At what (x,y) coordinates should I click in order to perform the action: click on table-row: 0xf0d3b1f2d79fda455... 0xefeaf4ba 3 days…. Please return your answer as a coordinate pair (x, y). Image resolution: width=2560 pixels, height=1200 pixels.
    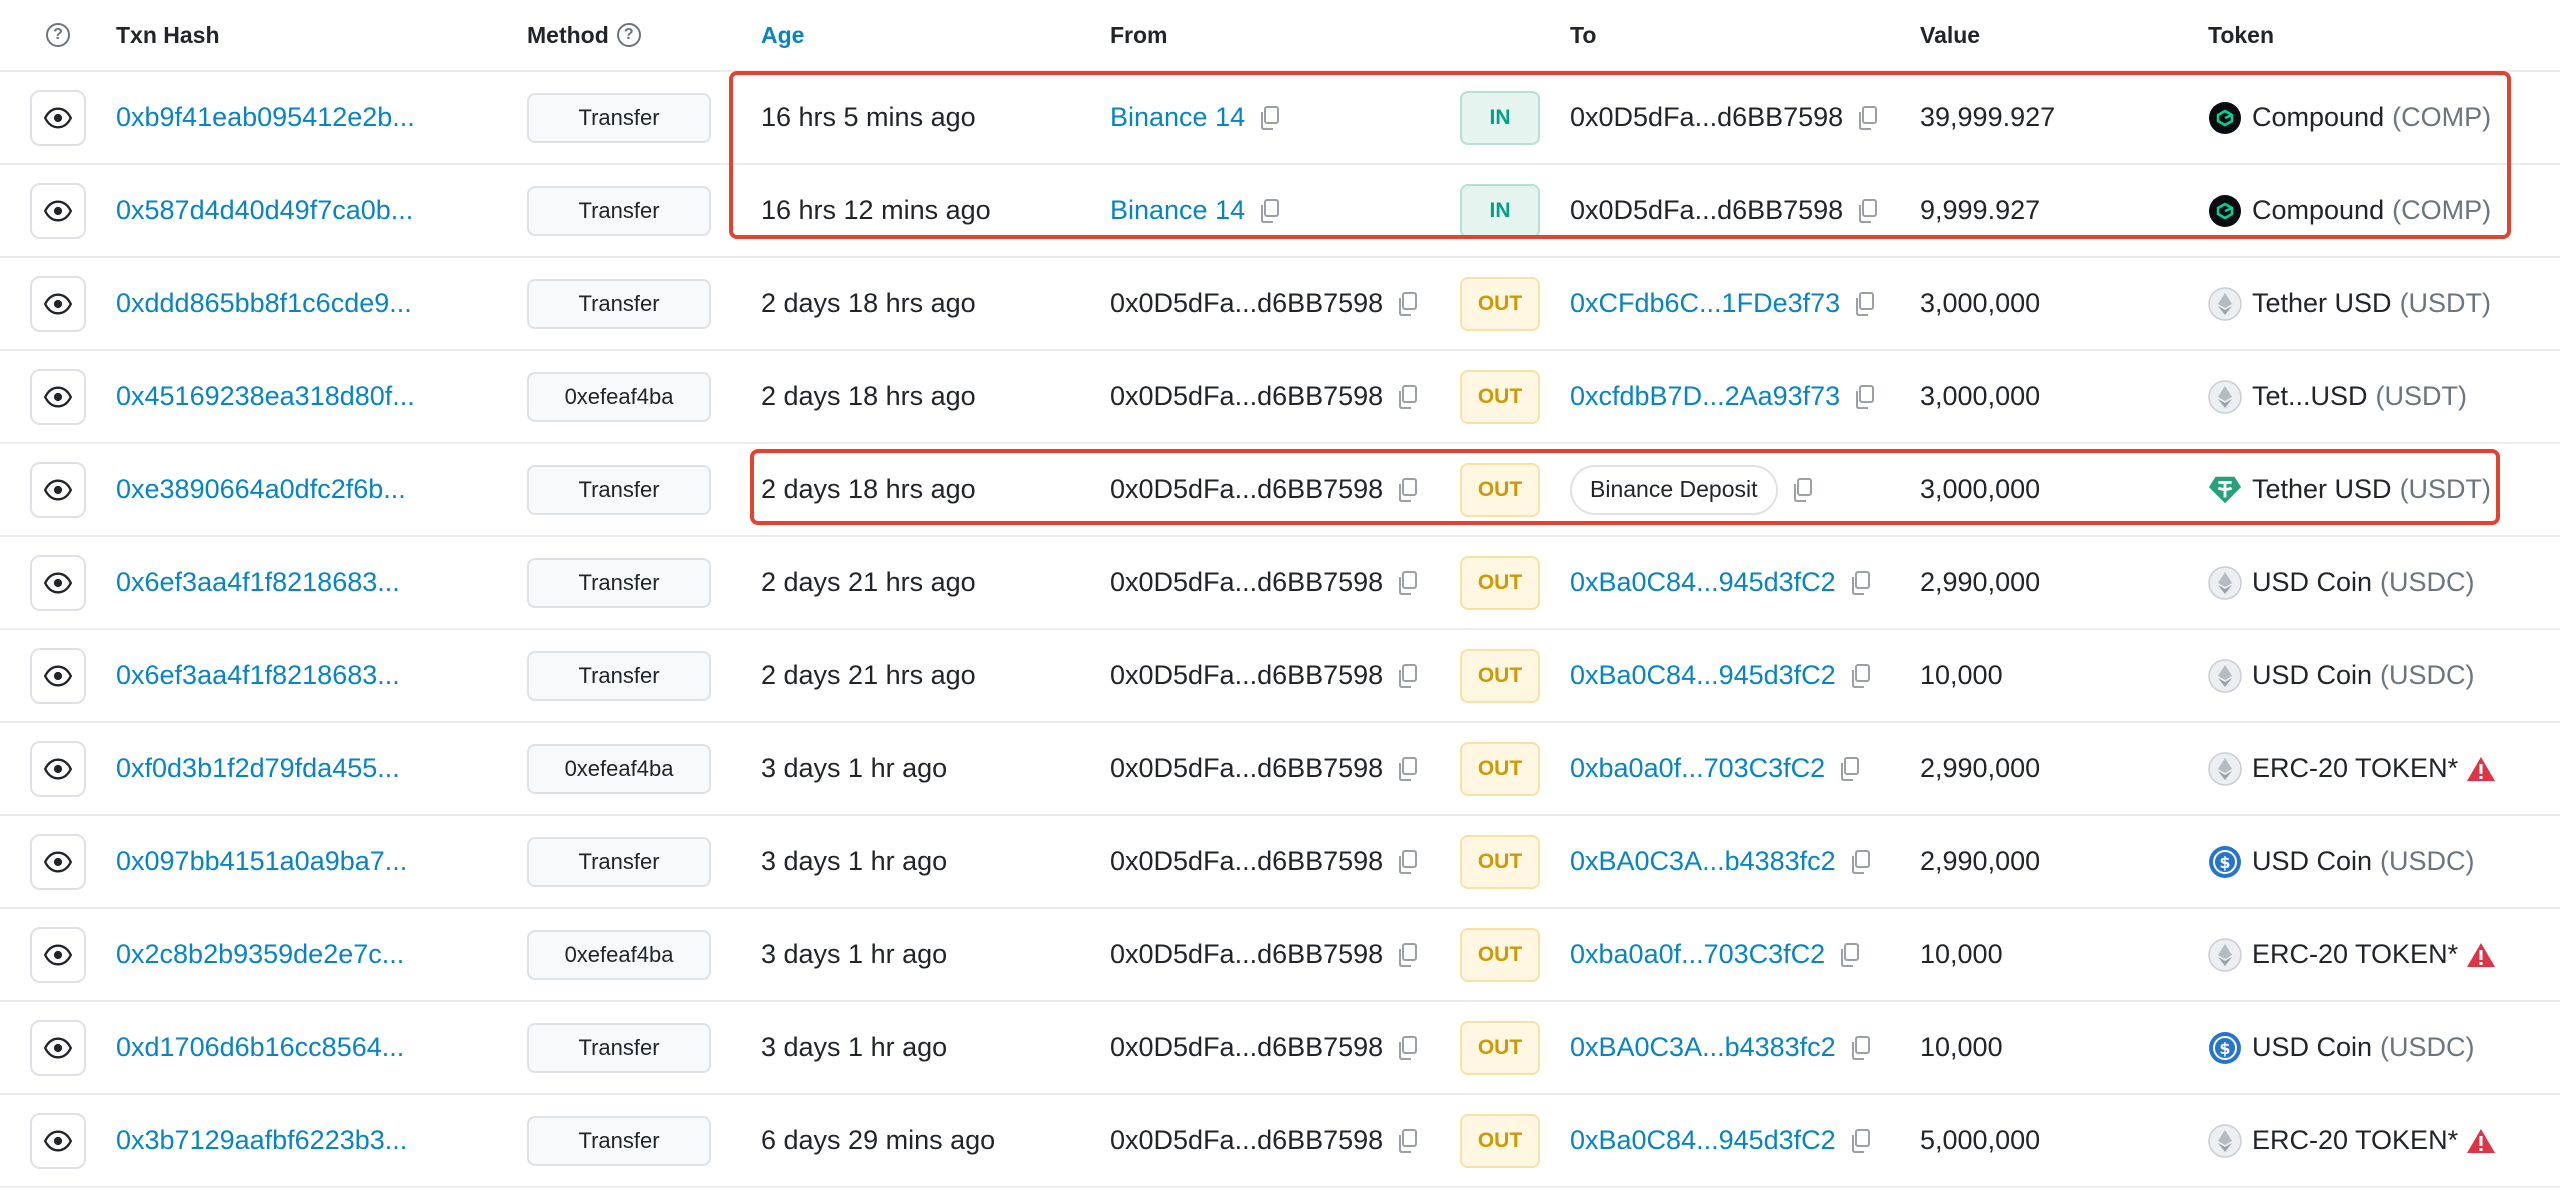
    Looking at the image, I should click on (1280, 769).